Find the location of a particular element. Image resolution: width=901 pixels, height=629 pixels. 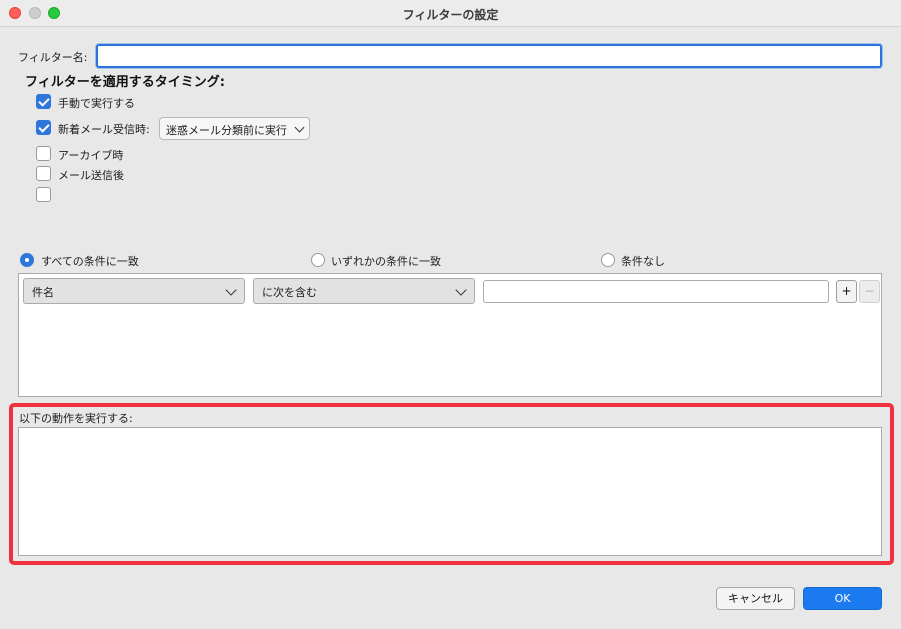

new-mail-label: 新着メール受信時: is located at coordinates (104, 129).